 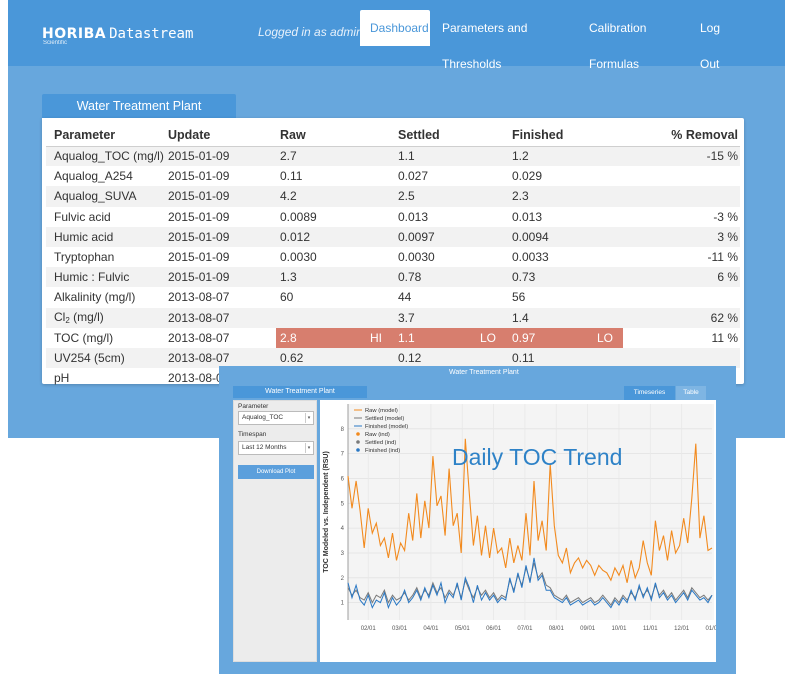 I want to click on cell-finished-value: 0.73, so click(x=524, y=277).